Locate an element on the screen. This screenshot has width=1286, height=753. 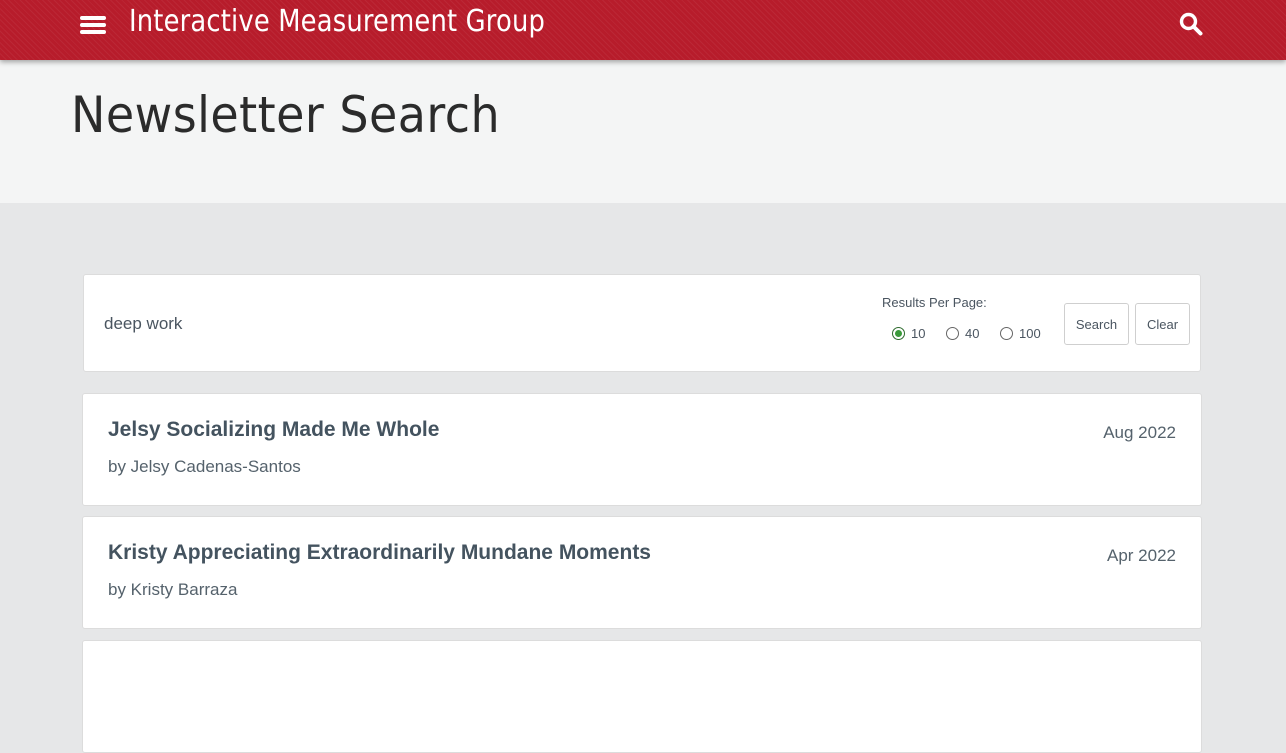
top-nav-bar: Interactive Measurement Group is located at coordinates (643, 30).